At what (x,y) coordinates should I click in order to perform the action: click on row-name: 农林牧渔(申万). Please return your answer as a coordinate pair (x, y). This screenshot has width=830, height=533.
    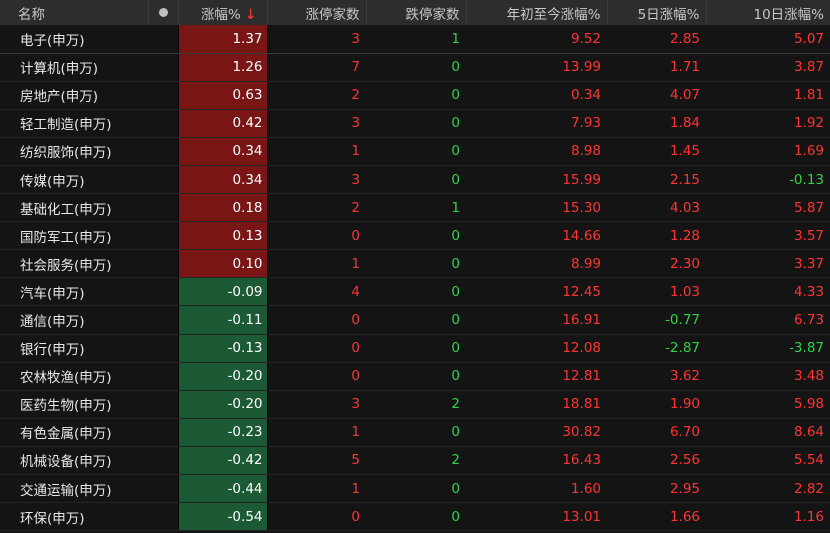
    Looking at the image, I should click on (74, 376).